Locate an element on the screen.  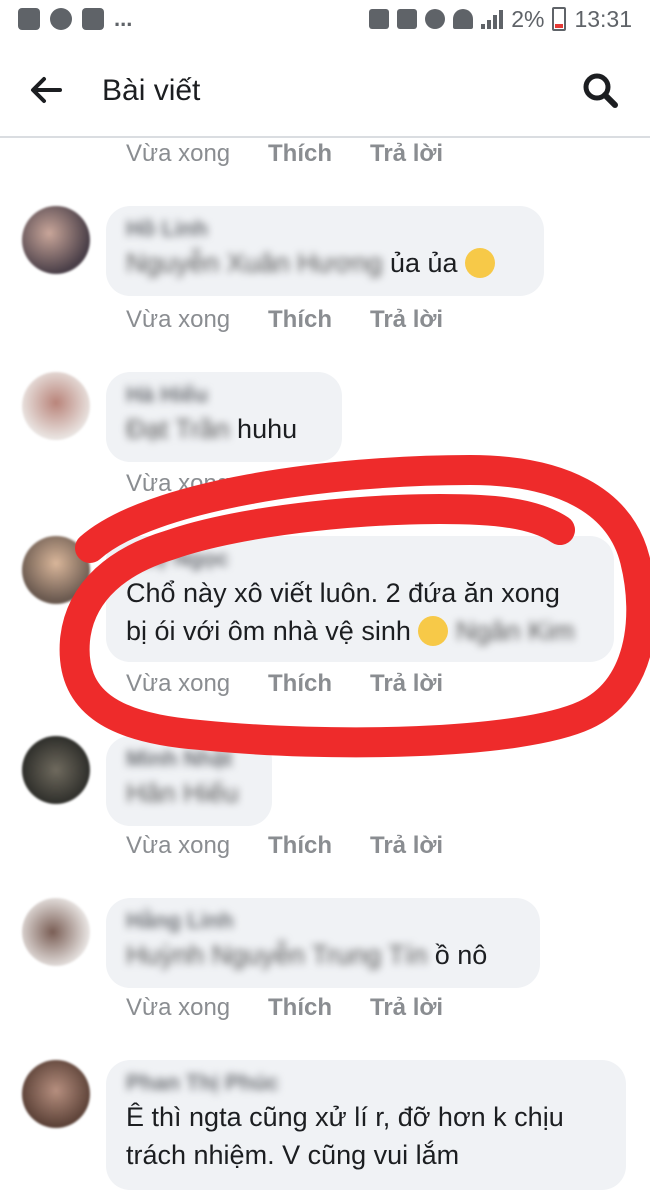
wifi-icon is located at coordinates (463, 19).